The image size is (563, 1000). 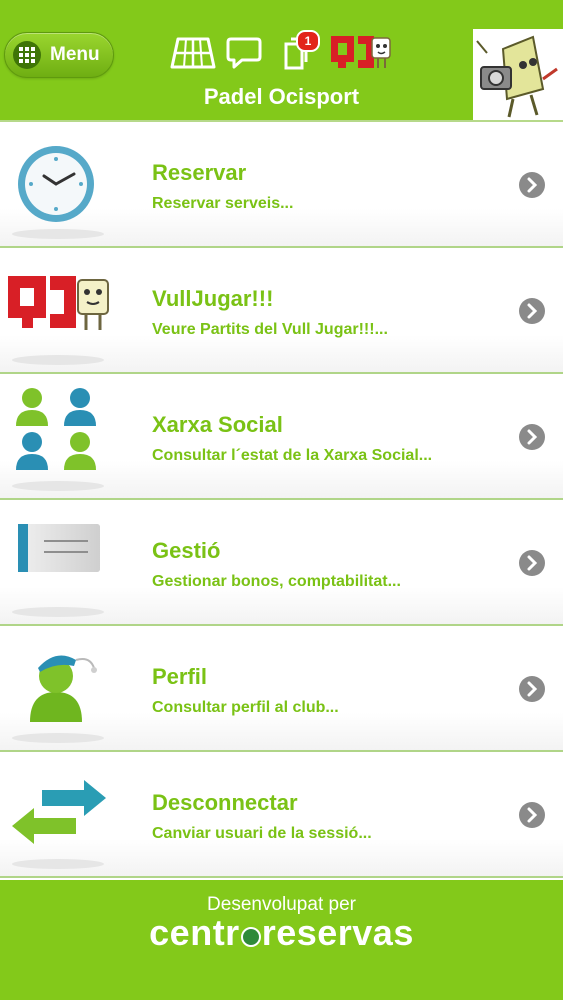 I want to click on brand-text-right: reservas, so click(x=337, y=932).